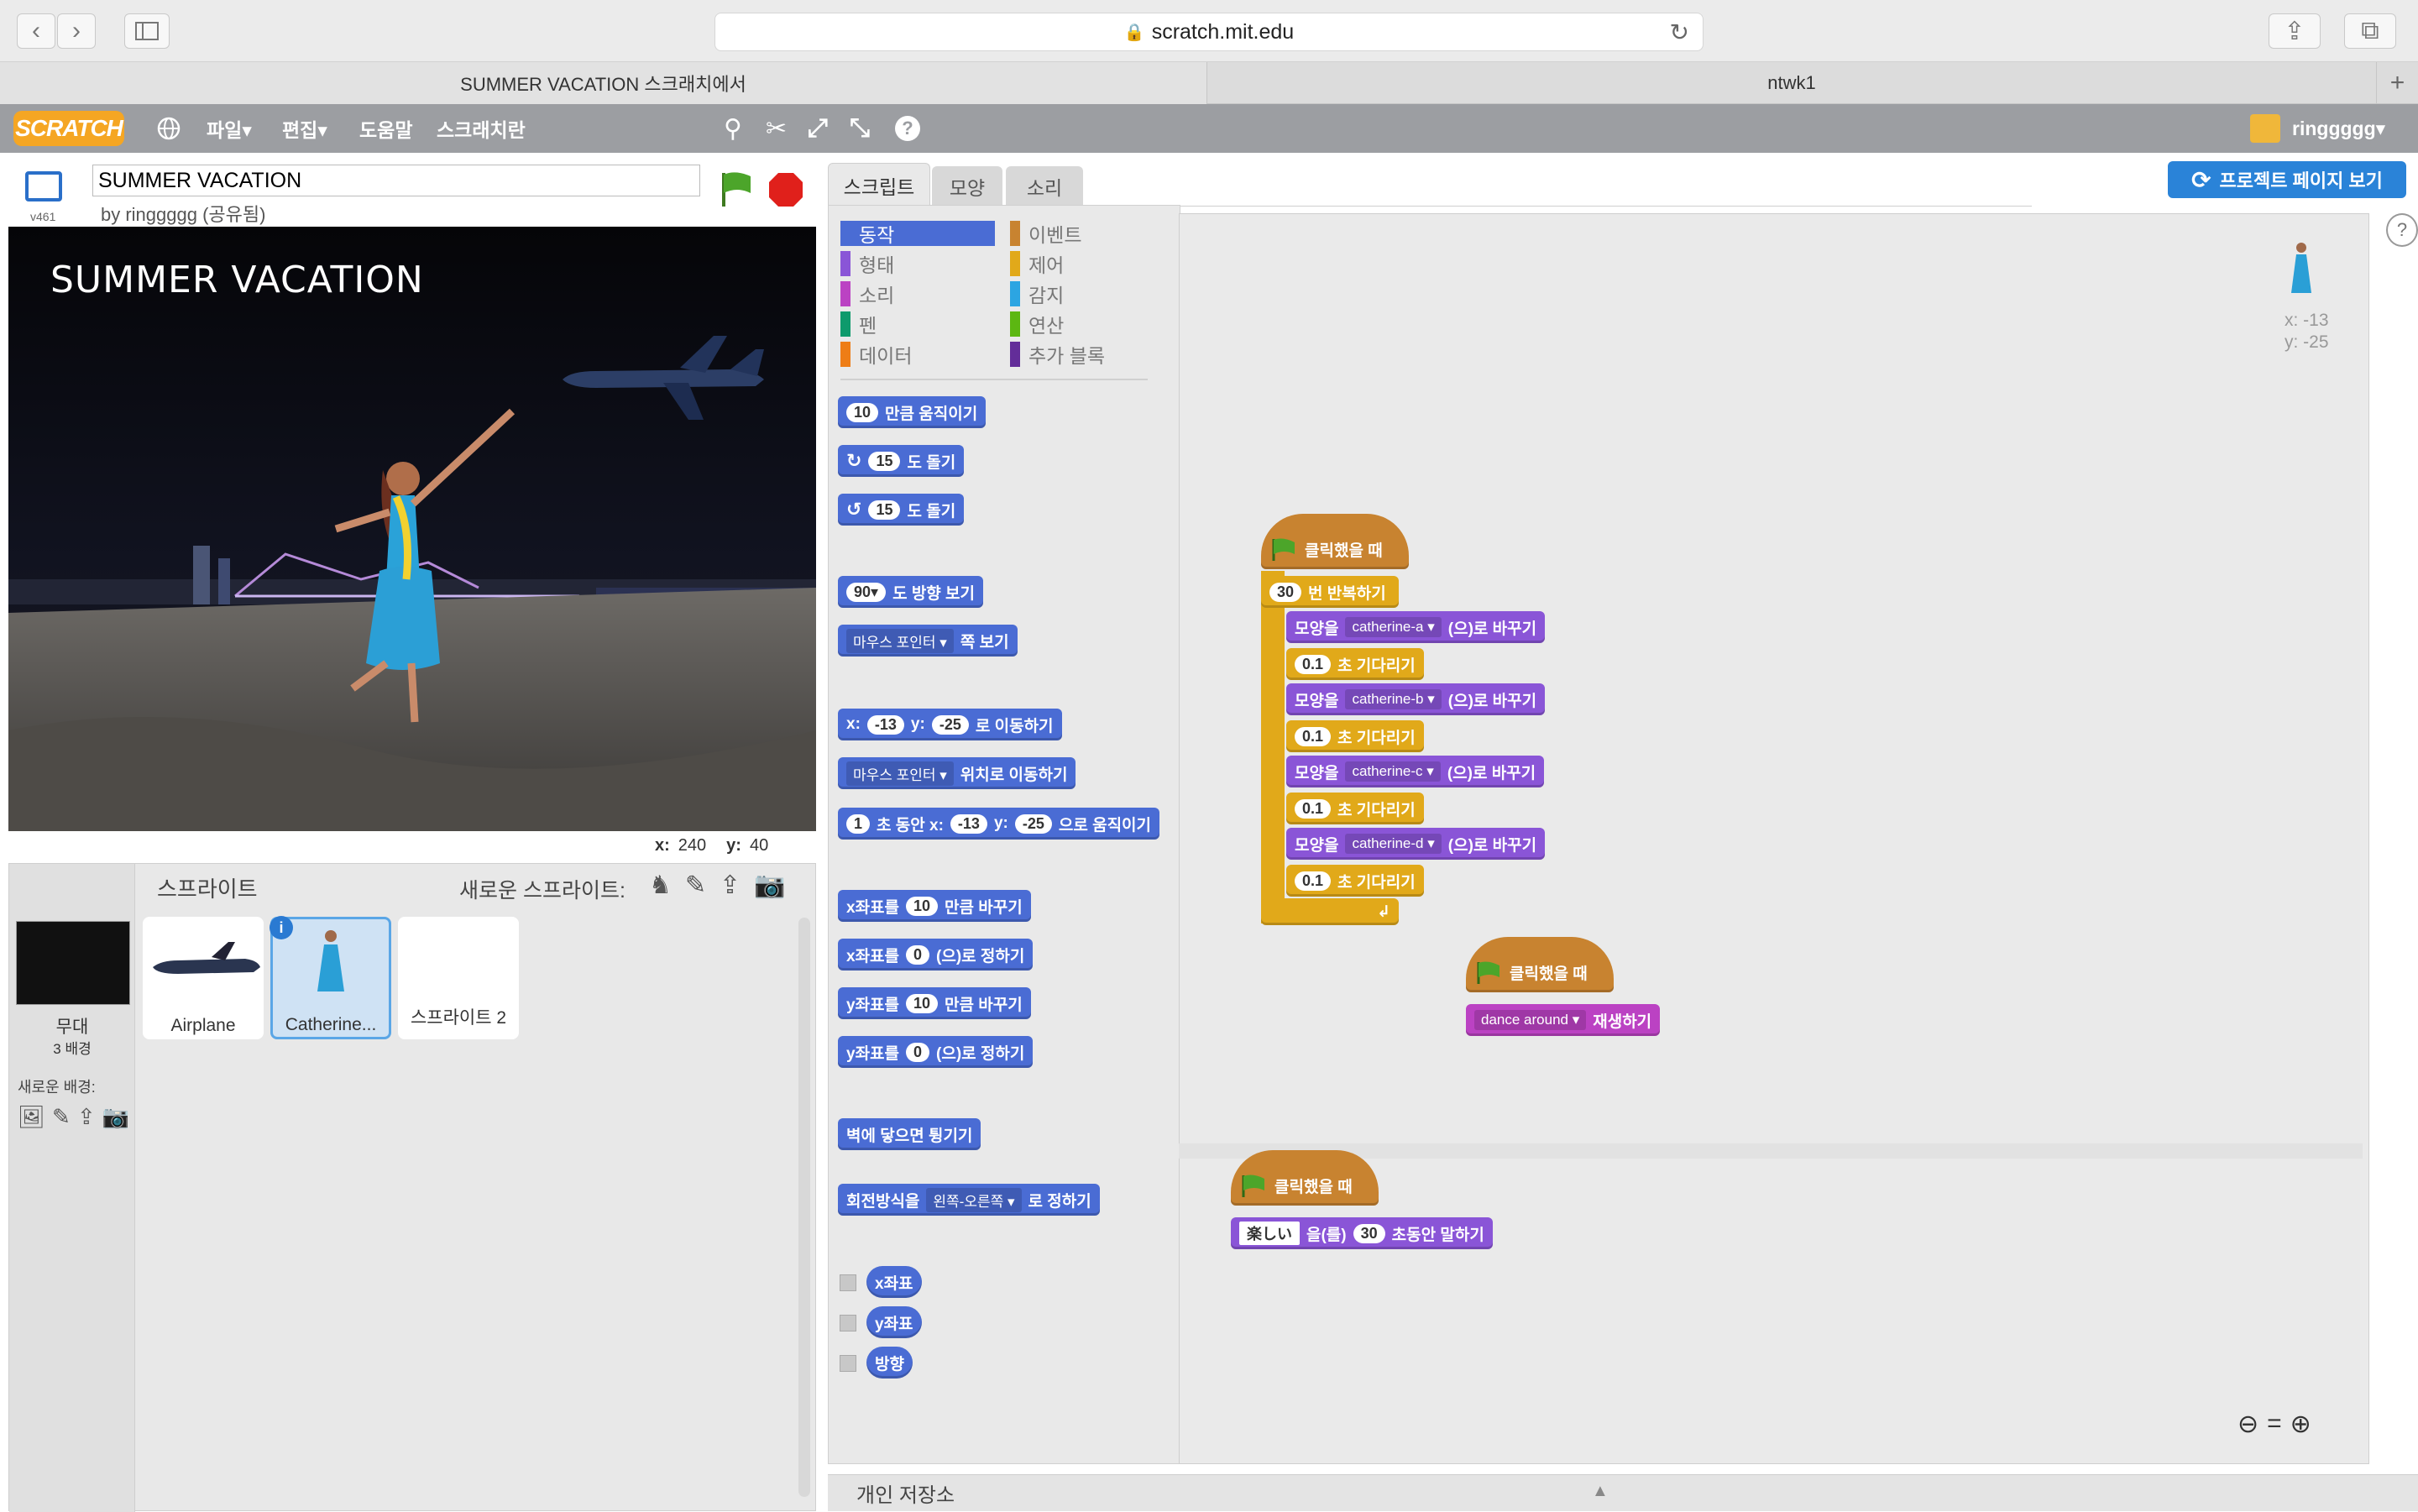  Describe the element at coordinates (412, 529) in the screenshot. I see `stage: SUMMER VACATION` at that location.